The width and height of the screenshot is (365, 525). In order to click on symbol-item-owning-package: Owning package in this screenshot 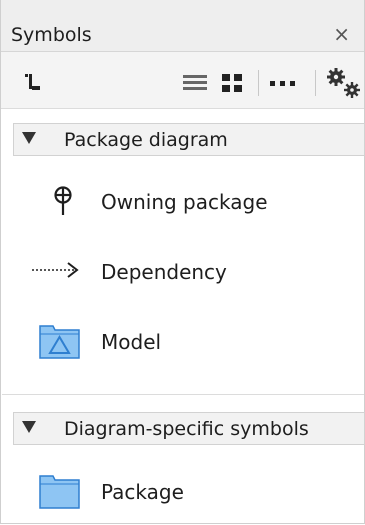, I will do `click(196, 202)`.